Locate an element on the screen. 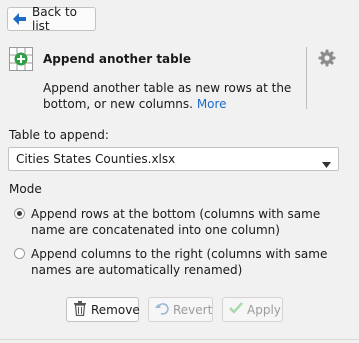  undo-icon is located at coordinates (162, 310).